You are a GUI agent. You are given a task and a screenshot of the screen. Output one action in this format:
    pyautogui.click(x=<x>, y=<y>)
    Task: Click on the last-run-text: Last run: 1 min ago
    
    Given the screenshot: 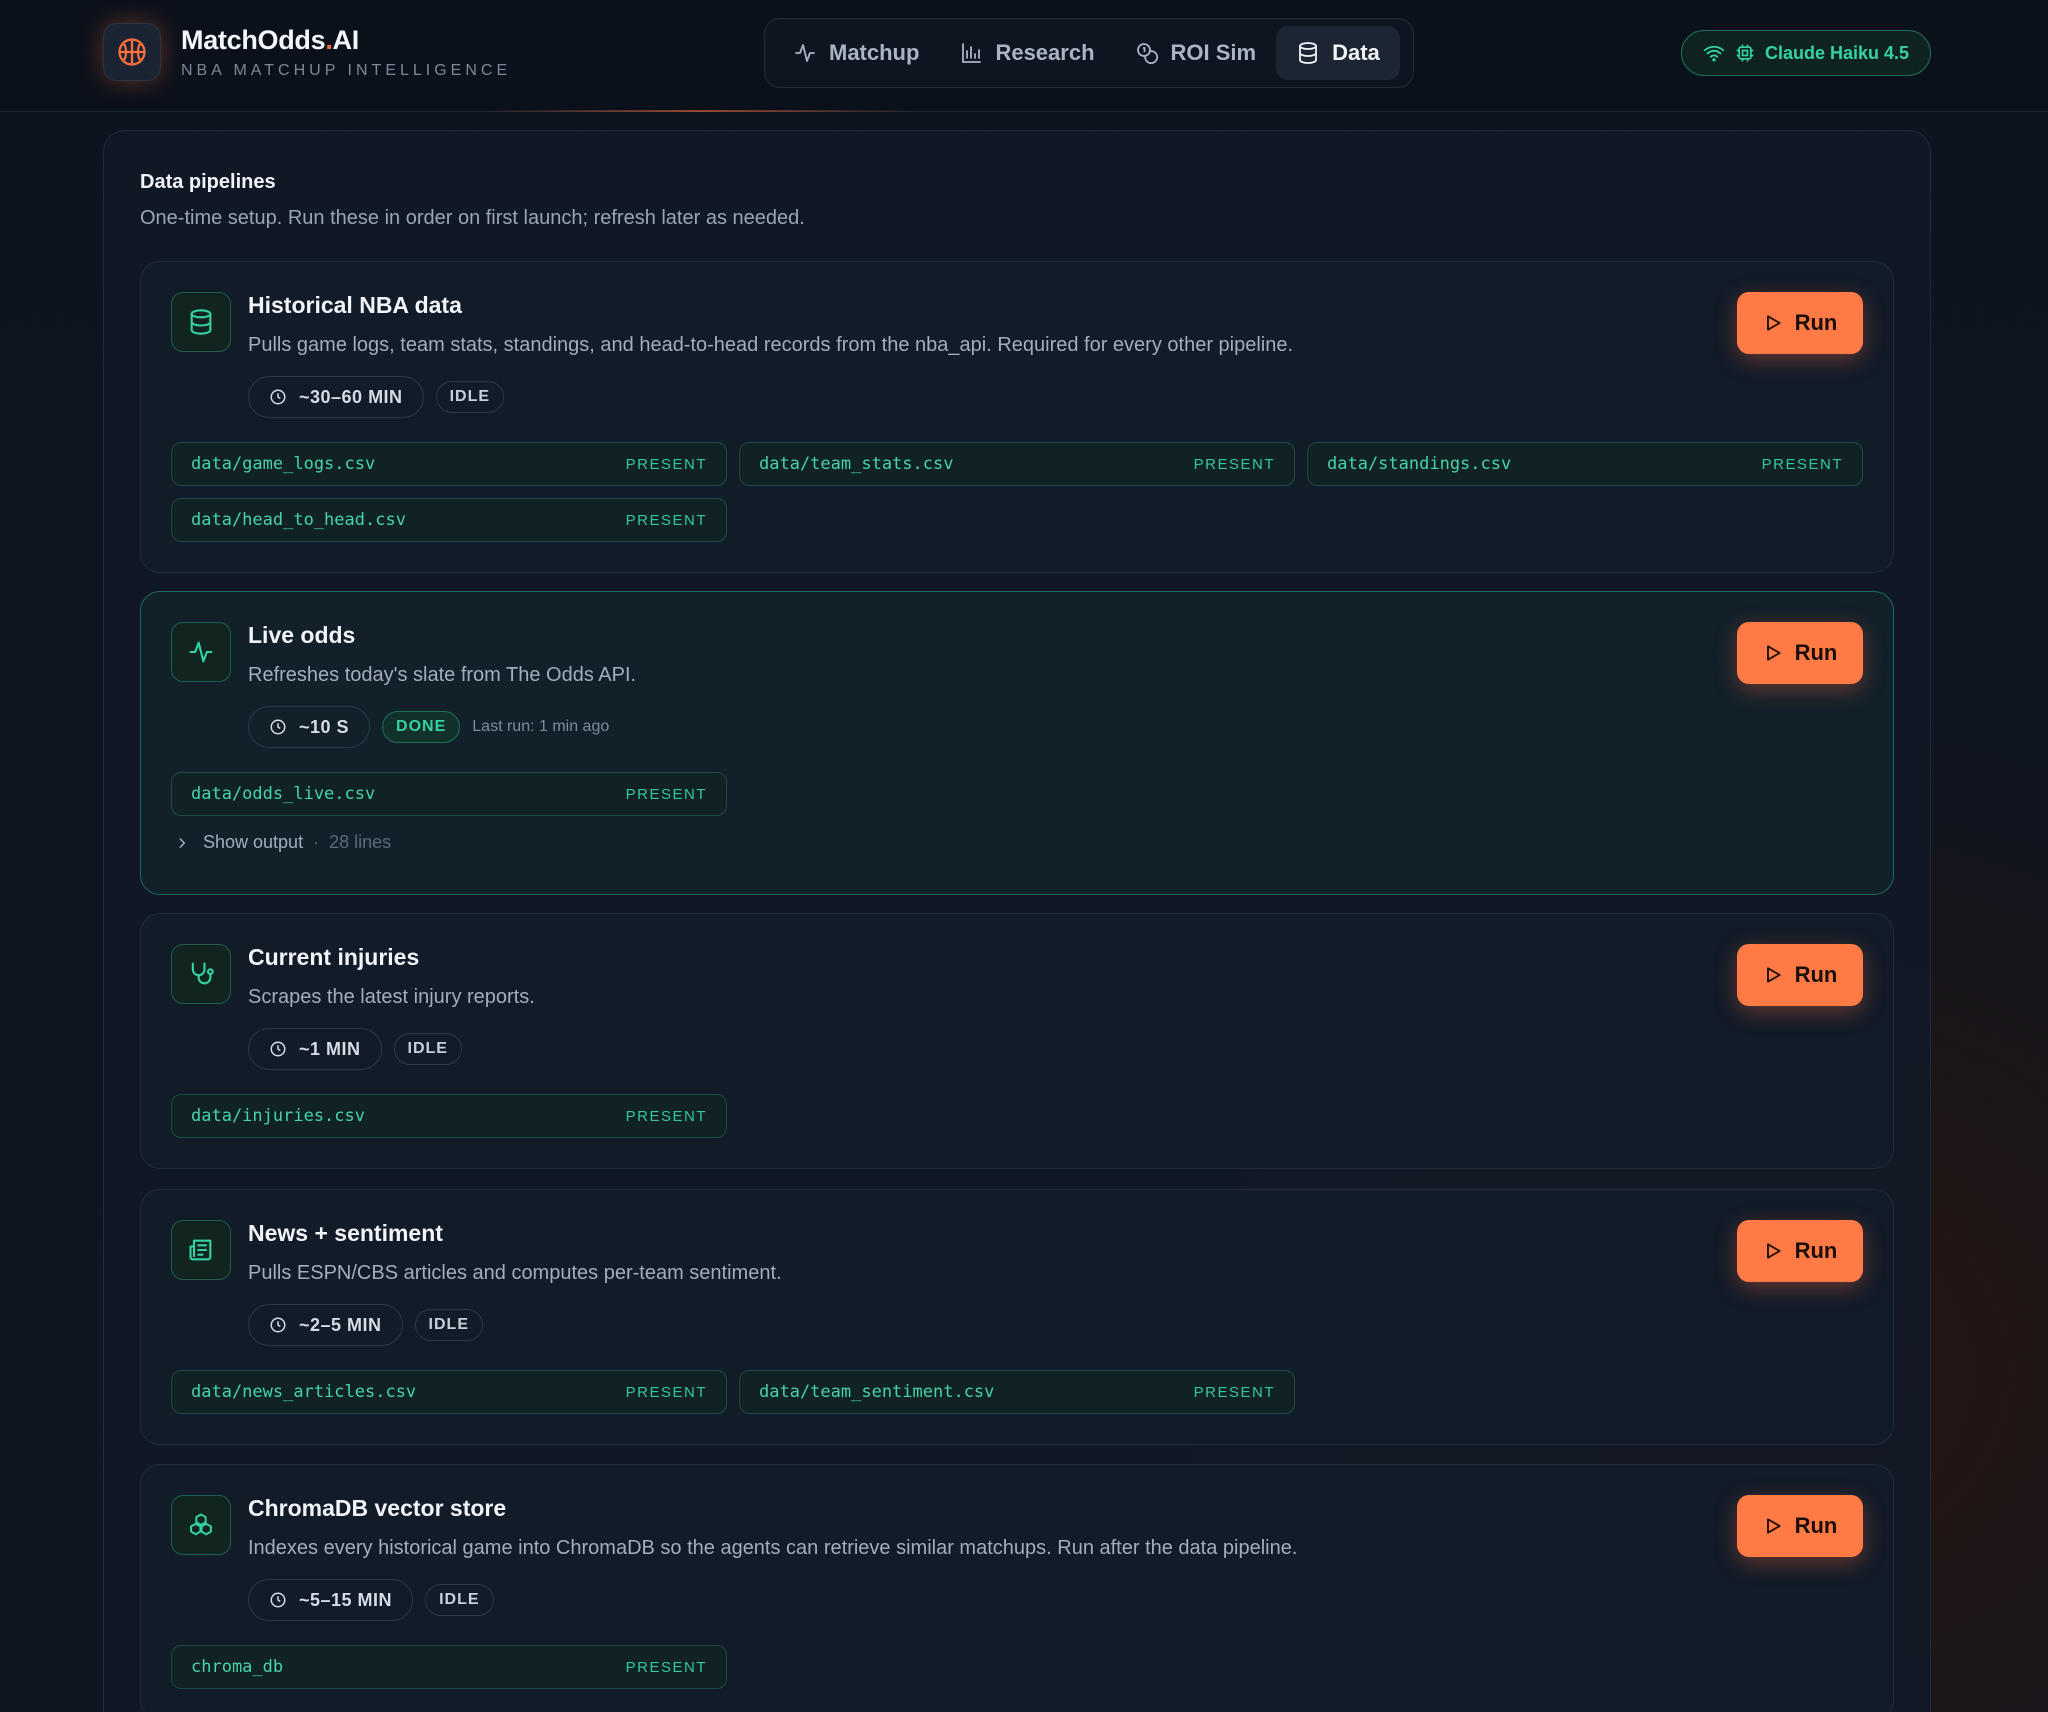 What is the action you would take?
    pyautogui.click(x=541, y=726)
    